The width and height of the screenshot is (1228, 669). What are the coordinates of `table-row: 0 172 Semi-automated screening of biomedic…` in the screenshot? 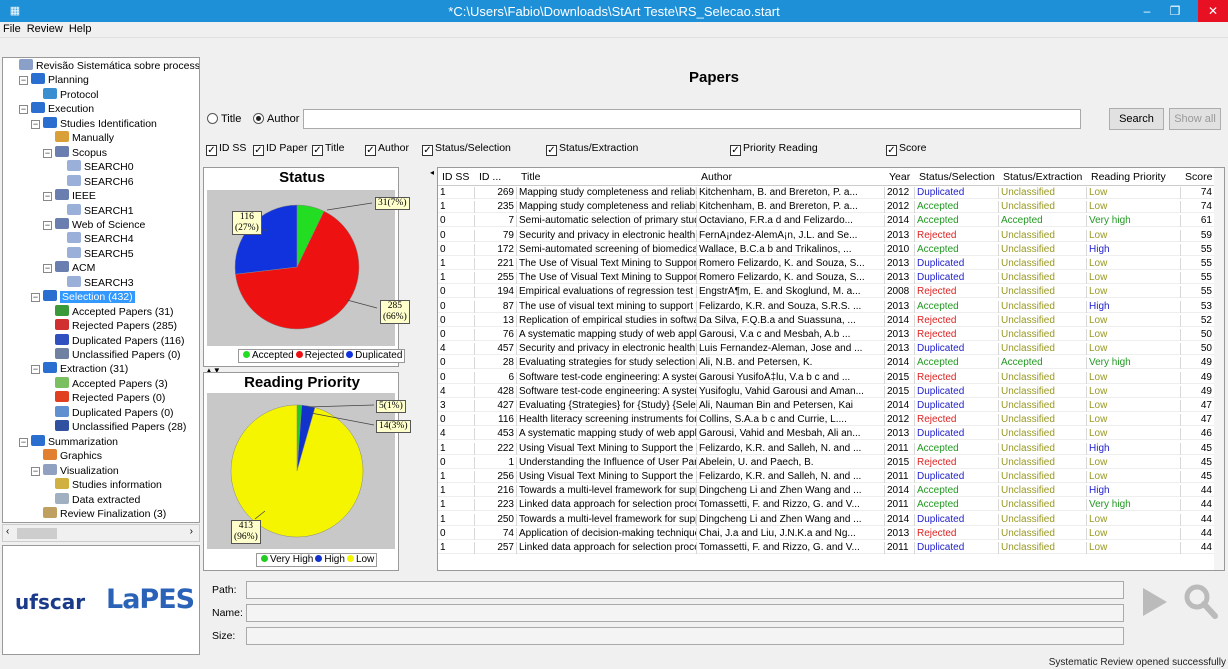 It's located at (826, 249).